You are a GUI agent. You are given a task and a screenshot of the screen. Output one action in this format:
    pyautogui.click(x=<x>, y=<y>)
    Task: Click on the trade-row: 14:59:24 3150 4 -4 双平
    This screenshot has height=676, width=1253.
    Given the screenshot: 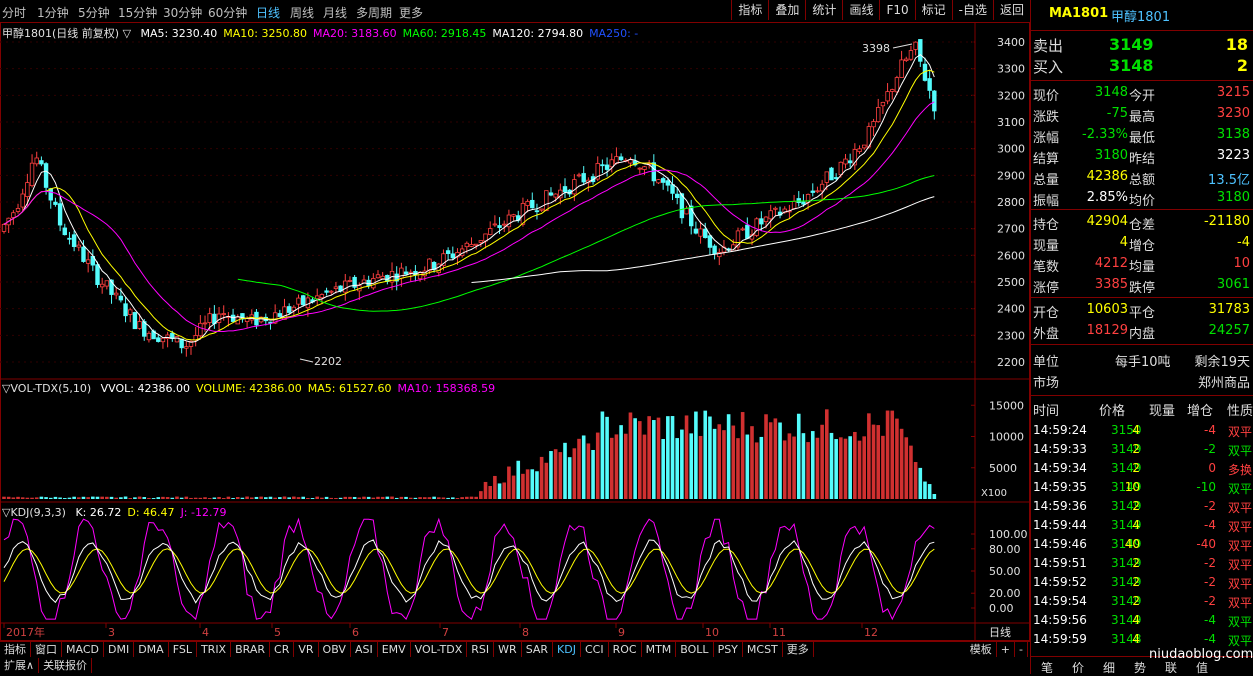 What is the action you would take?
    pyautogui.click(x=1142, y=431)
    